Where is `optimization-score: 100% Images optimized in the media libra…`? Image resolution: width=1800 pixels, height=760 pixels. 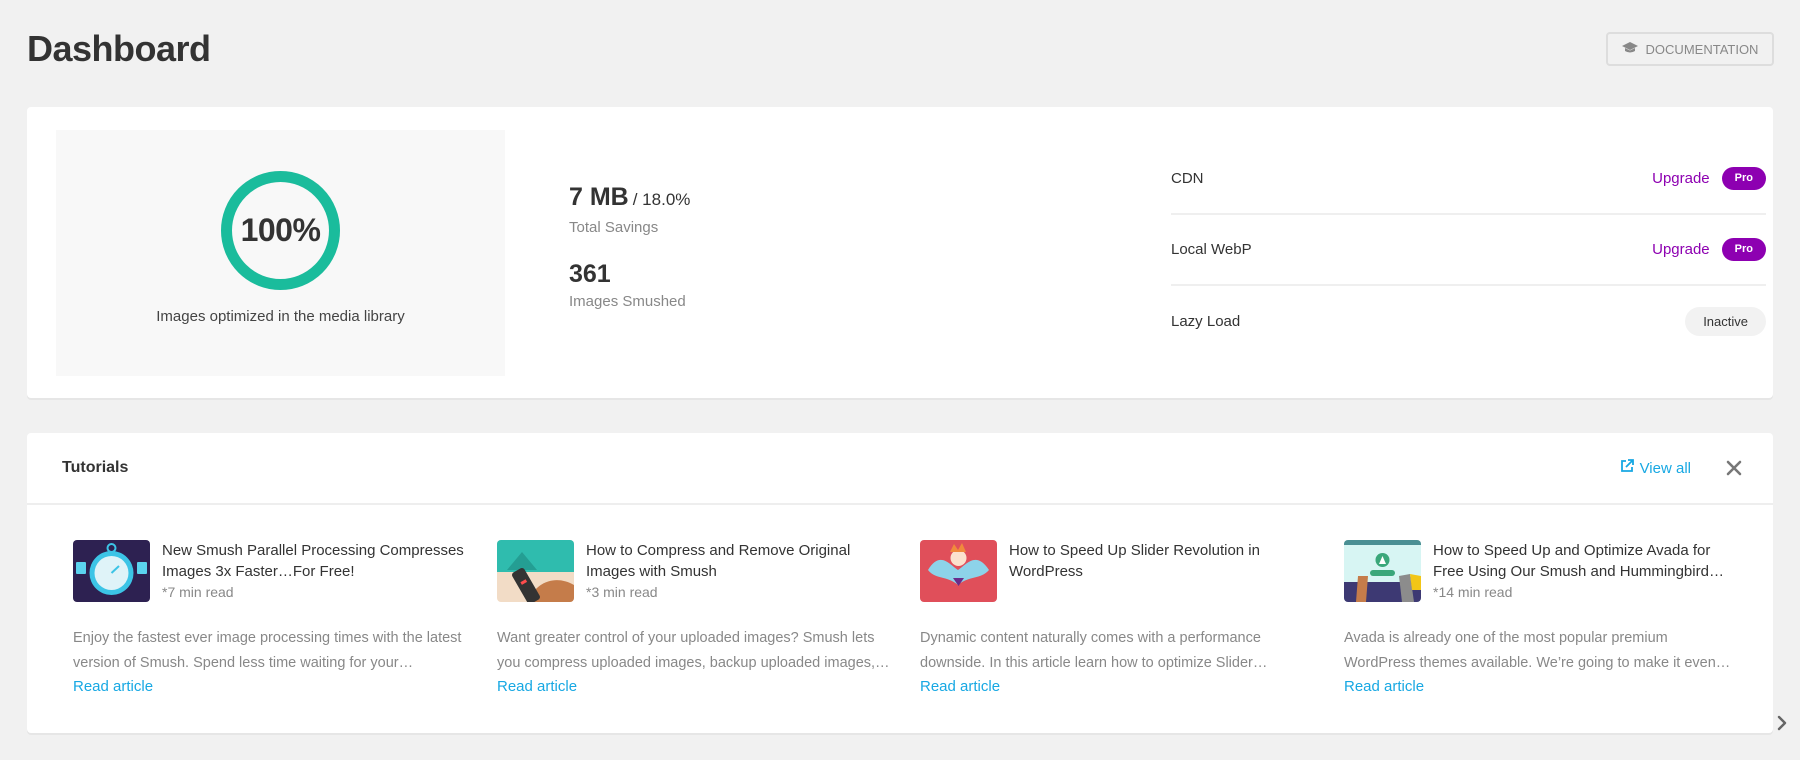
optimization-score: 100% Images optimized in the media libra… is located at coordinates (280, 253).